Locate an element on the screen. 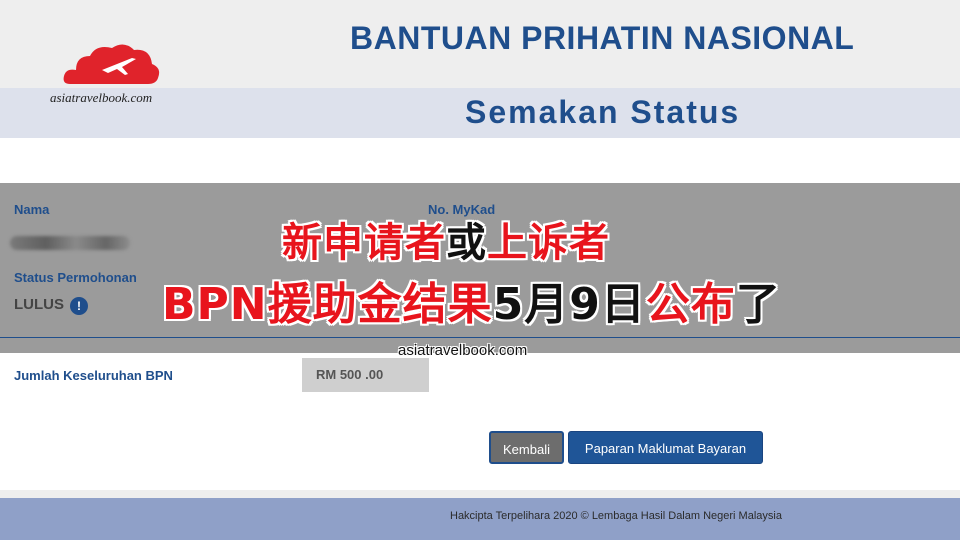  status-value: LULUS is located at coordinates (39, 304).